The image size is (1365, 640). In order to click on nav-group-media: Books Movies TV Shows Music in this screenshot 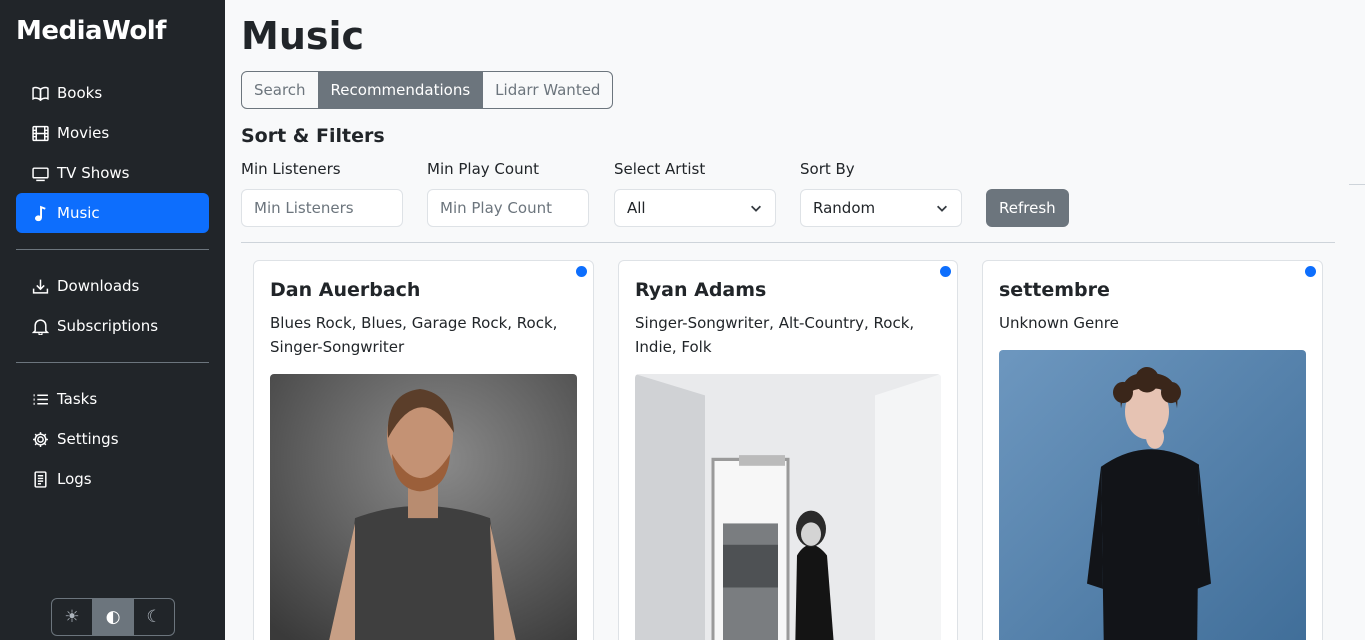, I will do `click(112, 153)`.